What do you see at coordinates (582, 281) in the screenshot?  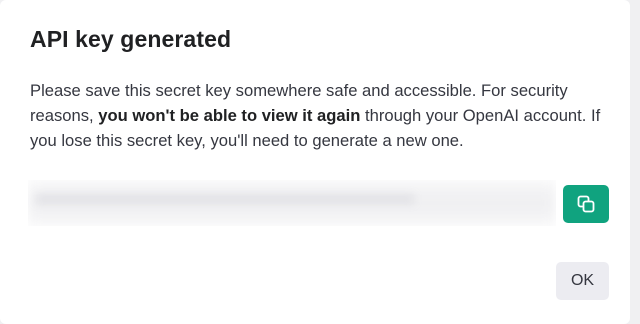 I see `ok-button: OK` at bounding box center [582, 281].